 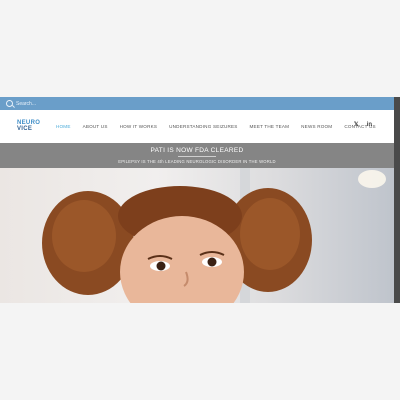 I want to click on nav-about-us: ABOUT US, so click(x=95, y=126).